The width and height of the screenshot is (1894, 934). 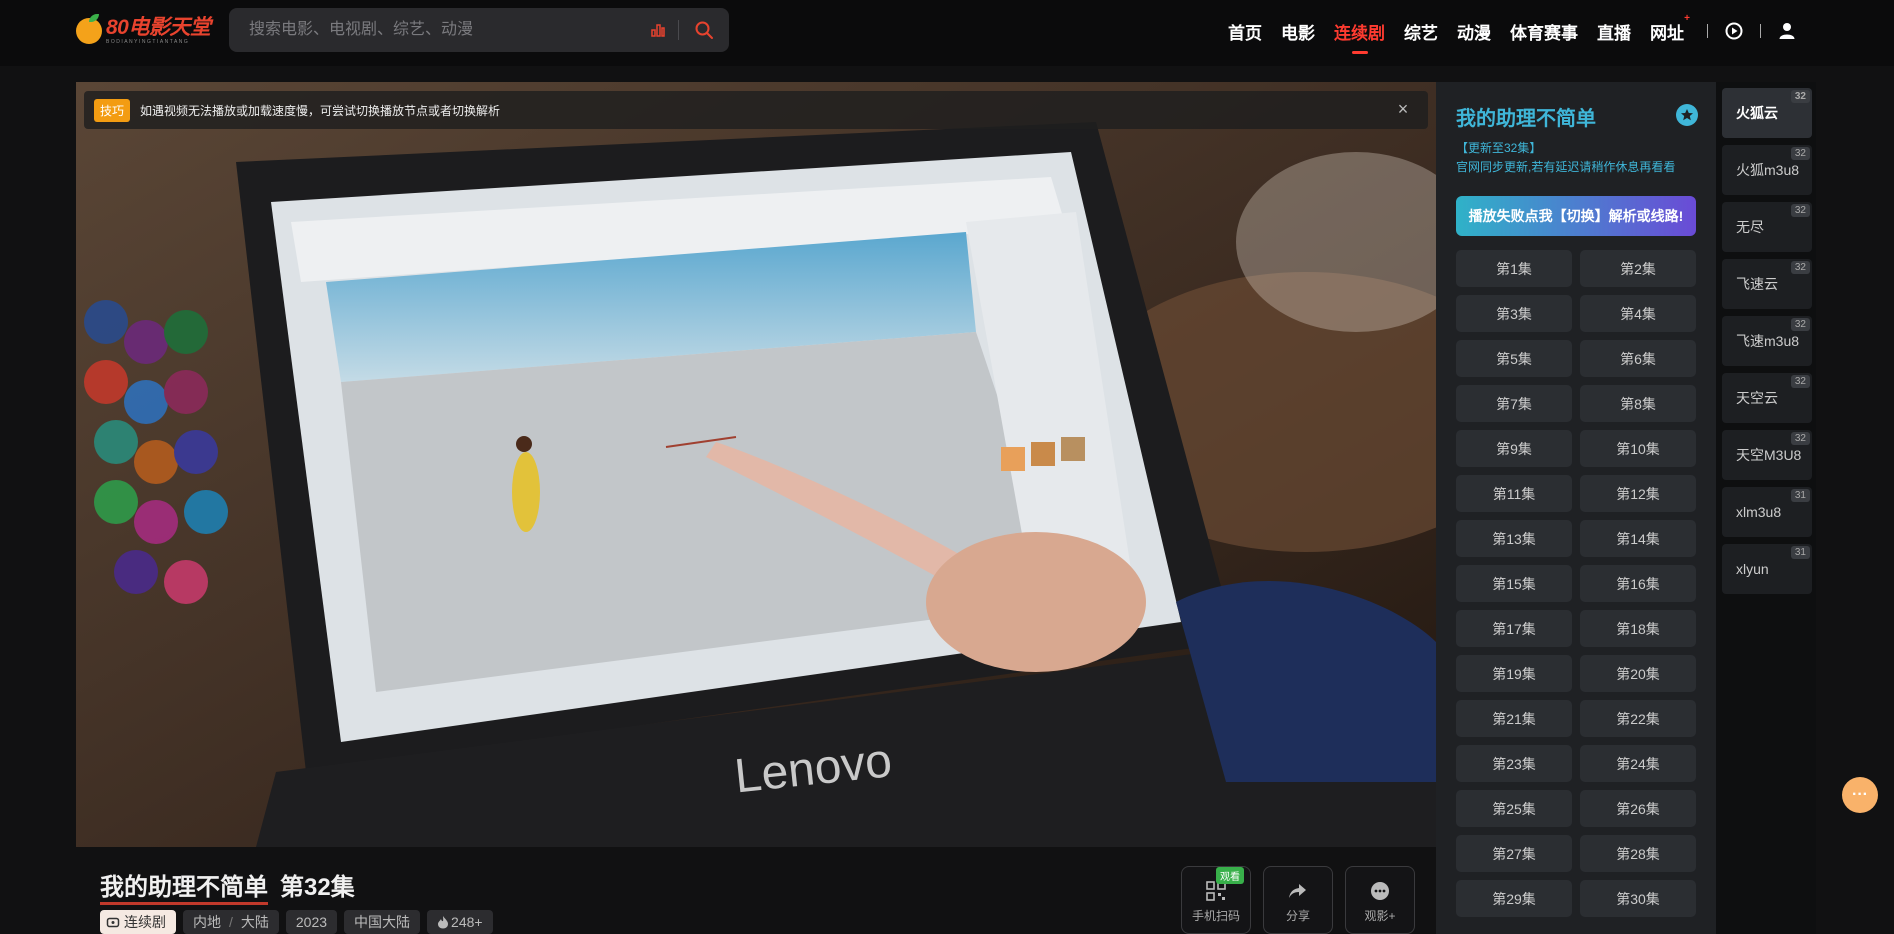 I want to click on nav-variety: 综艺, so click(x=1421, y=31).